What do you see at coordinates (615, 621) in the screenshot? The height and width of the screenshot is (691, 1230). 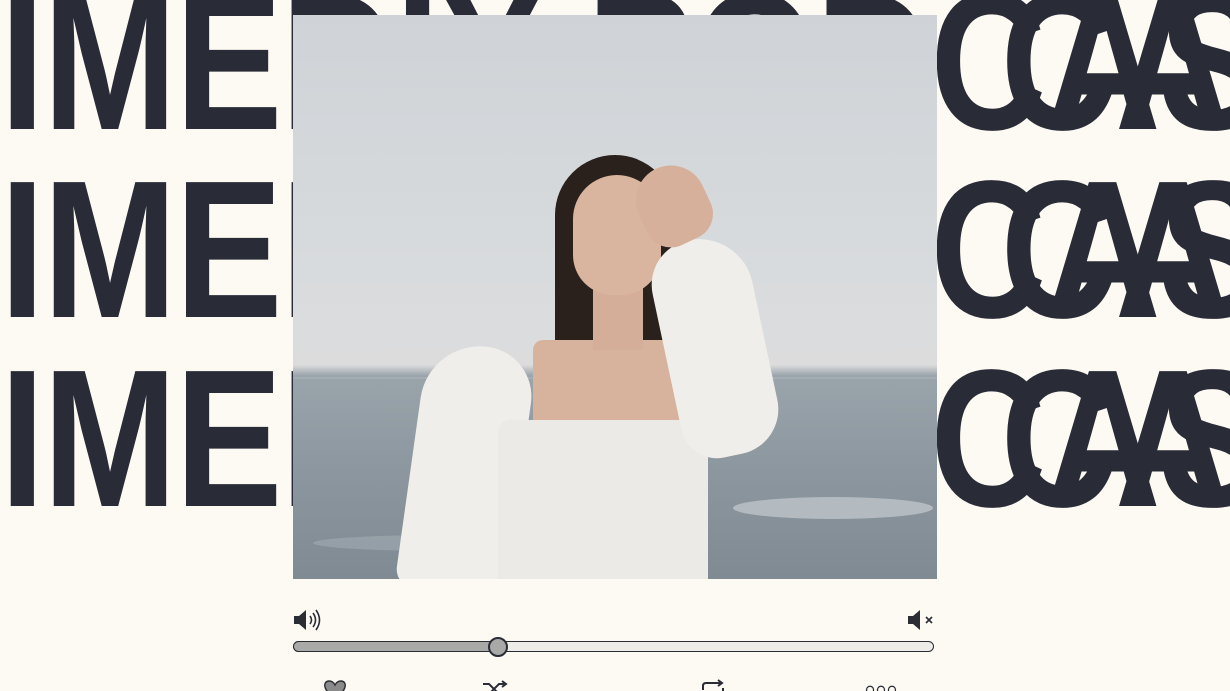 I see `volume-controls` at bounding box center [615, 621].